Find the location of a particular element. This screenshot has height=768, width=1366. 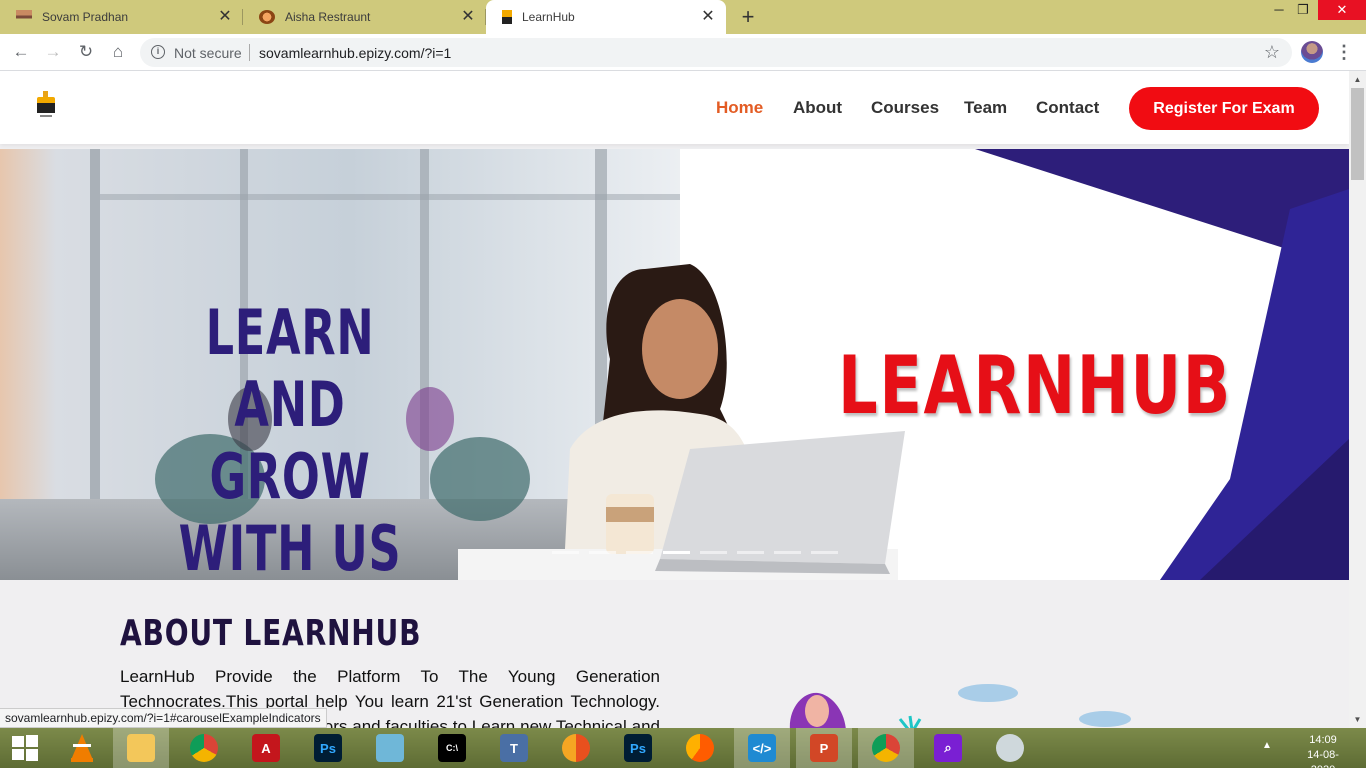

profile-avatar is located at coordinates (1312, 52).